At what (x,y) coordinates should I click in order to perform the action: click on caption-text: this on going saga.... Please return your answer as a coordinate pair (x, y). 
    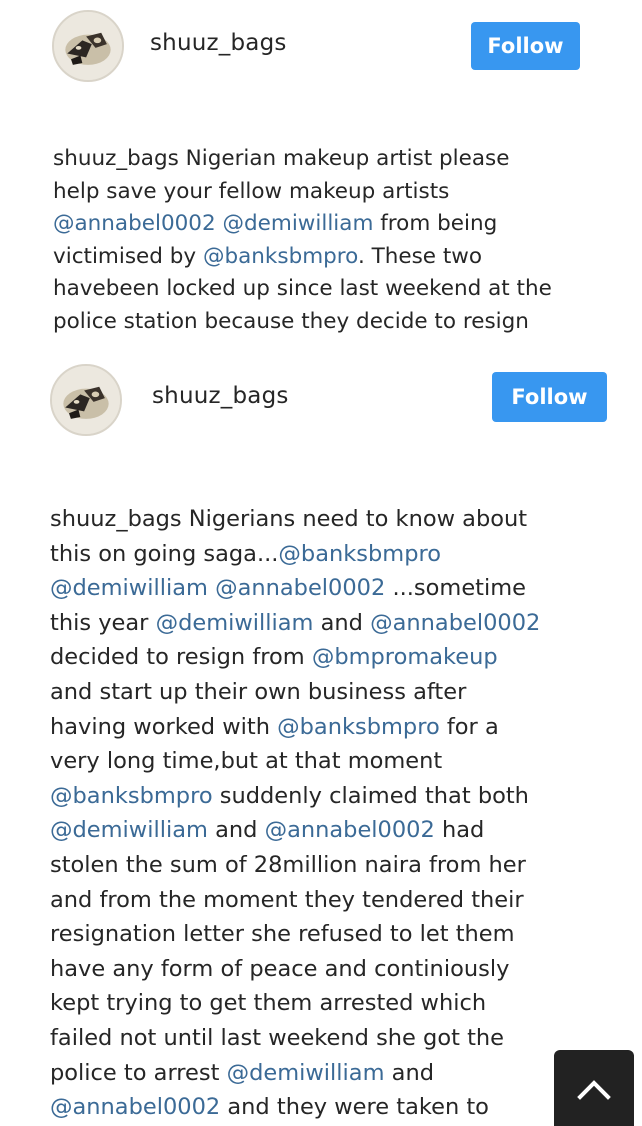
    Looking at the image, I should click on (164, 553).